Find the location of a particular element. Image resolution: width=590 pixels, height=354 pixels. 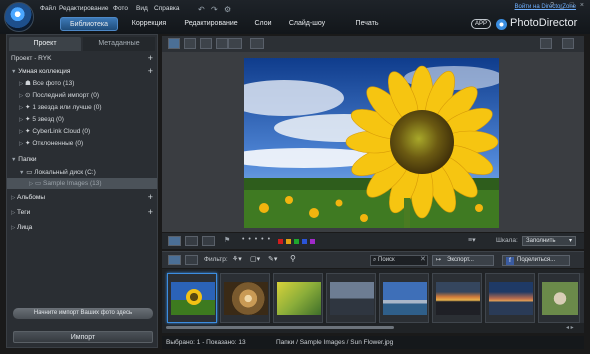

filmstrip-scrollbar is located at coordinates (280, 327).